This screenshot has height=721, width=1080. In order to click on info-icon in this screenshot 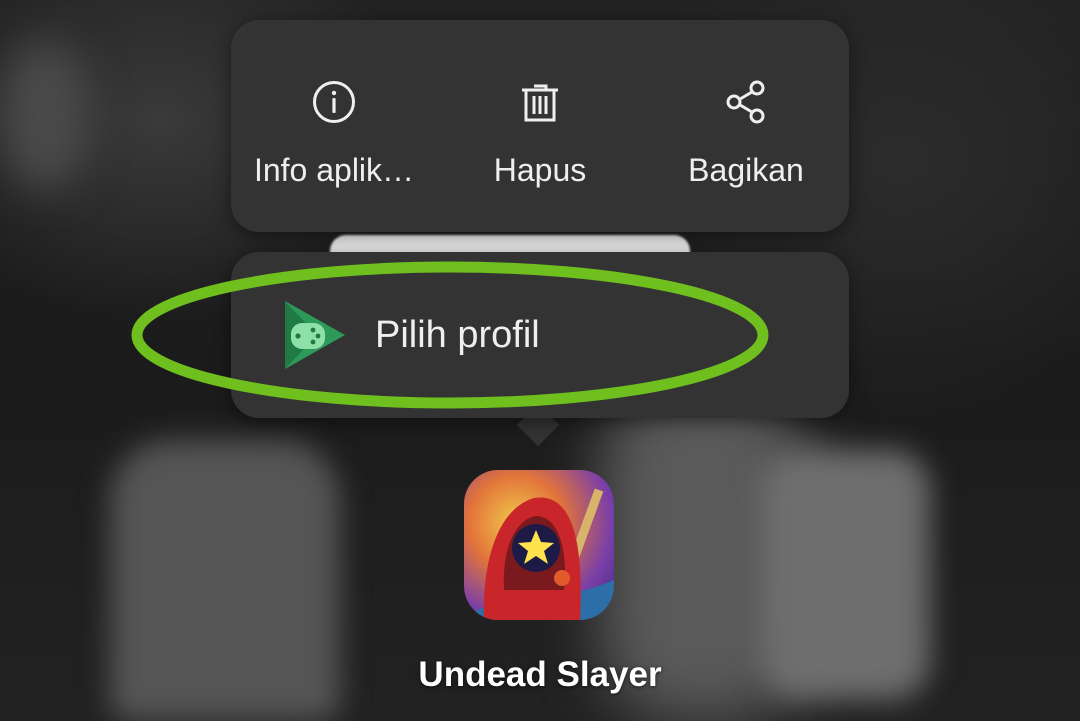, I will do `click(334, 102)`.